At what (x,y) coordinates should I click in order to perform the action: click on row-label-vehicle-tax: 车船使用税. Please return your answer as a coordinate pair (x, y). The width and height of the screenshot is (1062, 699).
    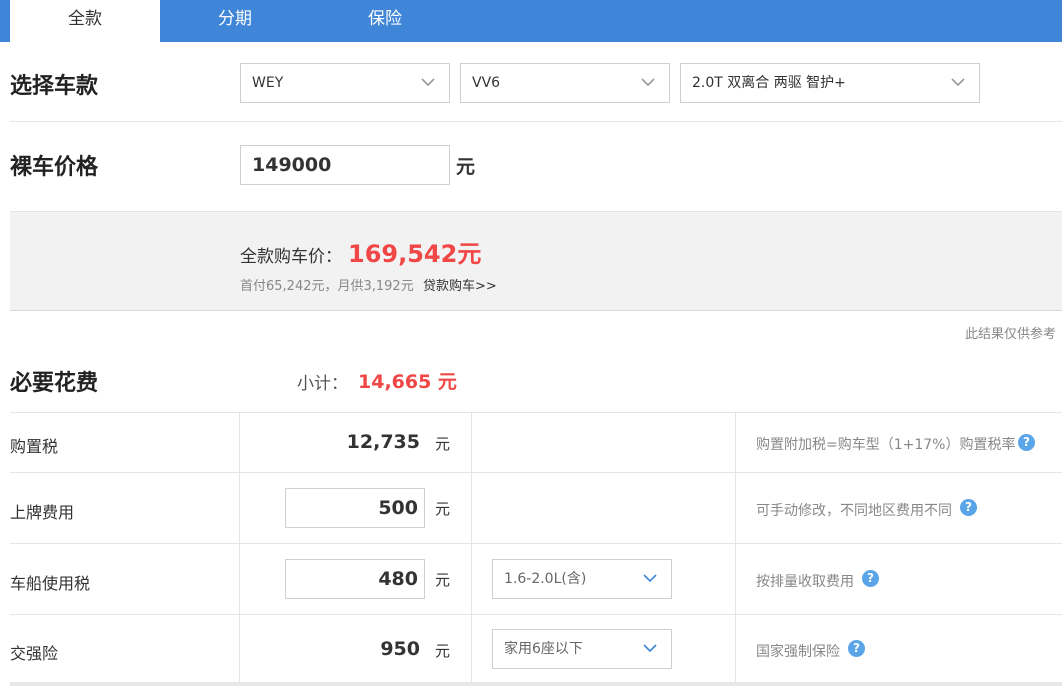
    Looking at the image, I should click on (50, 583).